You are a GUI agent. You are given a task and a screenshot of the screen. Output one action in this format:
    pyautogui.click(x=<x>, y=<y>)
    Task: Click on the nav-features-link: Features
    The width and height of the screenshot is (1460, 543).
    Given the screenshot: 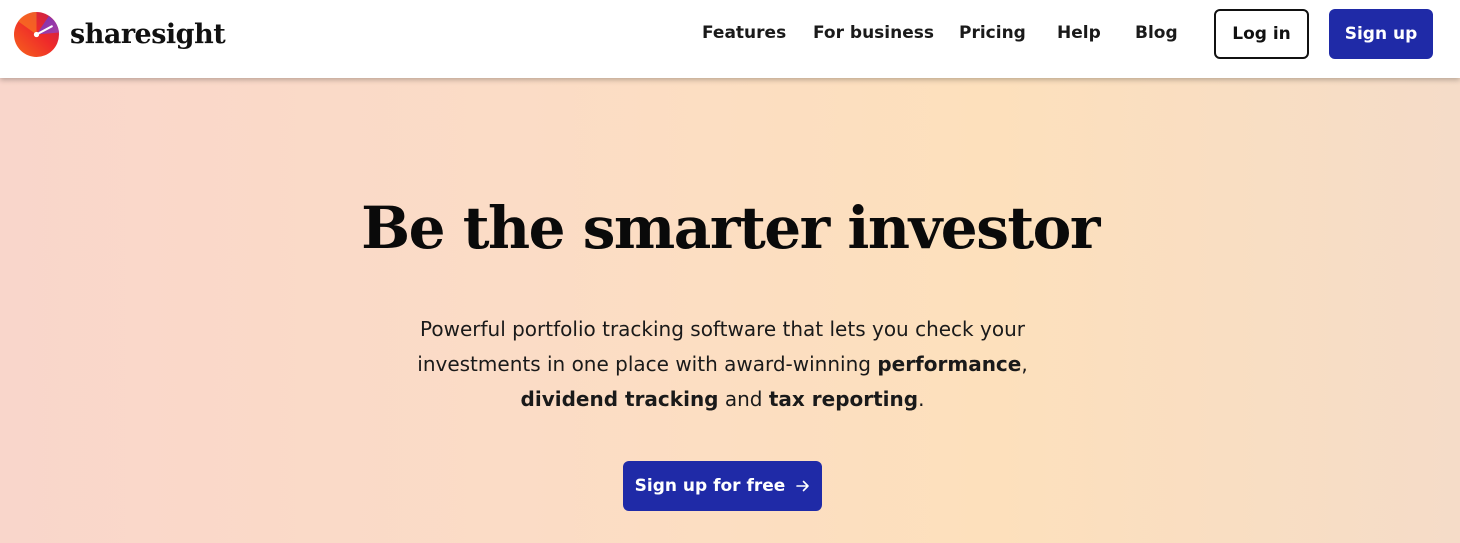 What is the action you would take?
    pyautogui.click(x=744, y=33)
    